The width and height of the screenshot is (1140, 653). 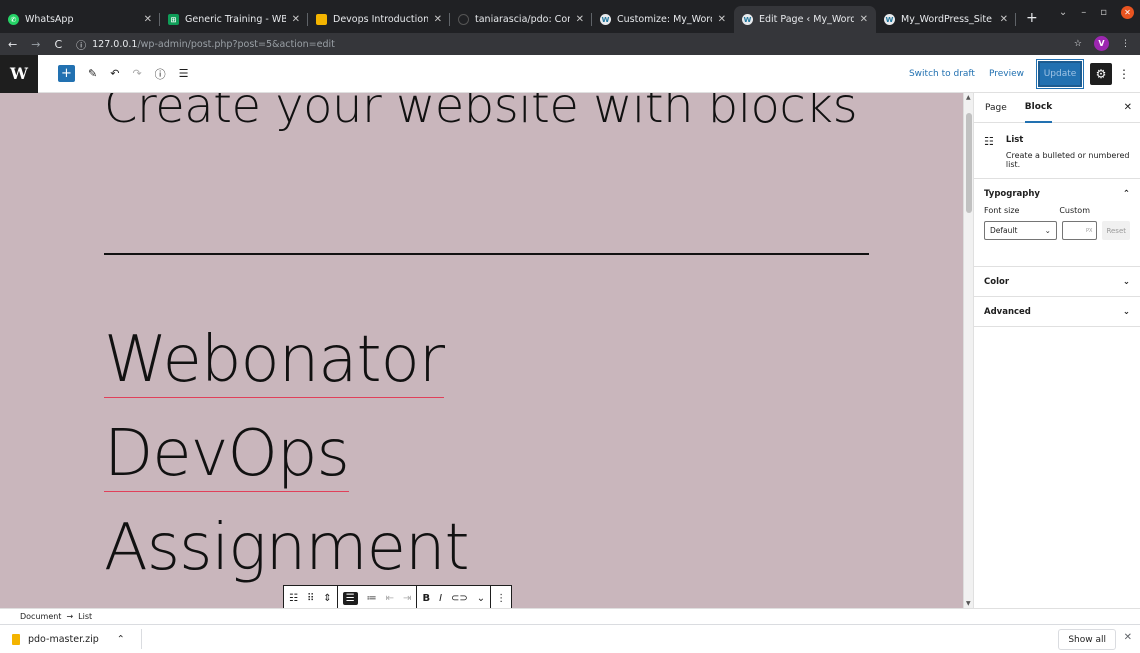 I want to click on typography-panel-header: Typography ⌃, so click(x=1057, y=193).